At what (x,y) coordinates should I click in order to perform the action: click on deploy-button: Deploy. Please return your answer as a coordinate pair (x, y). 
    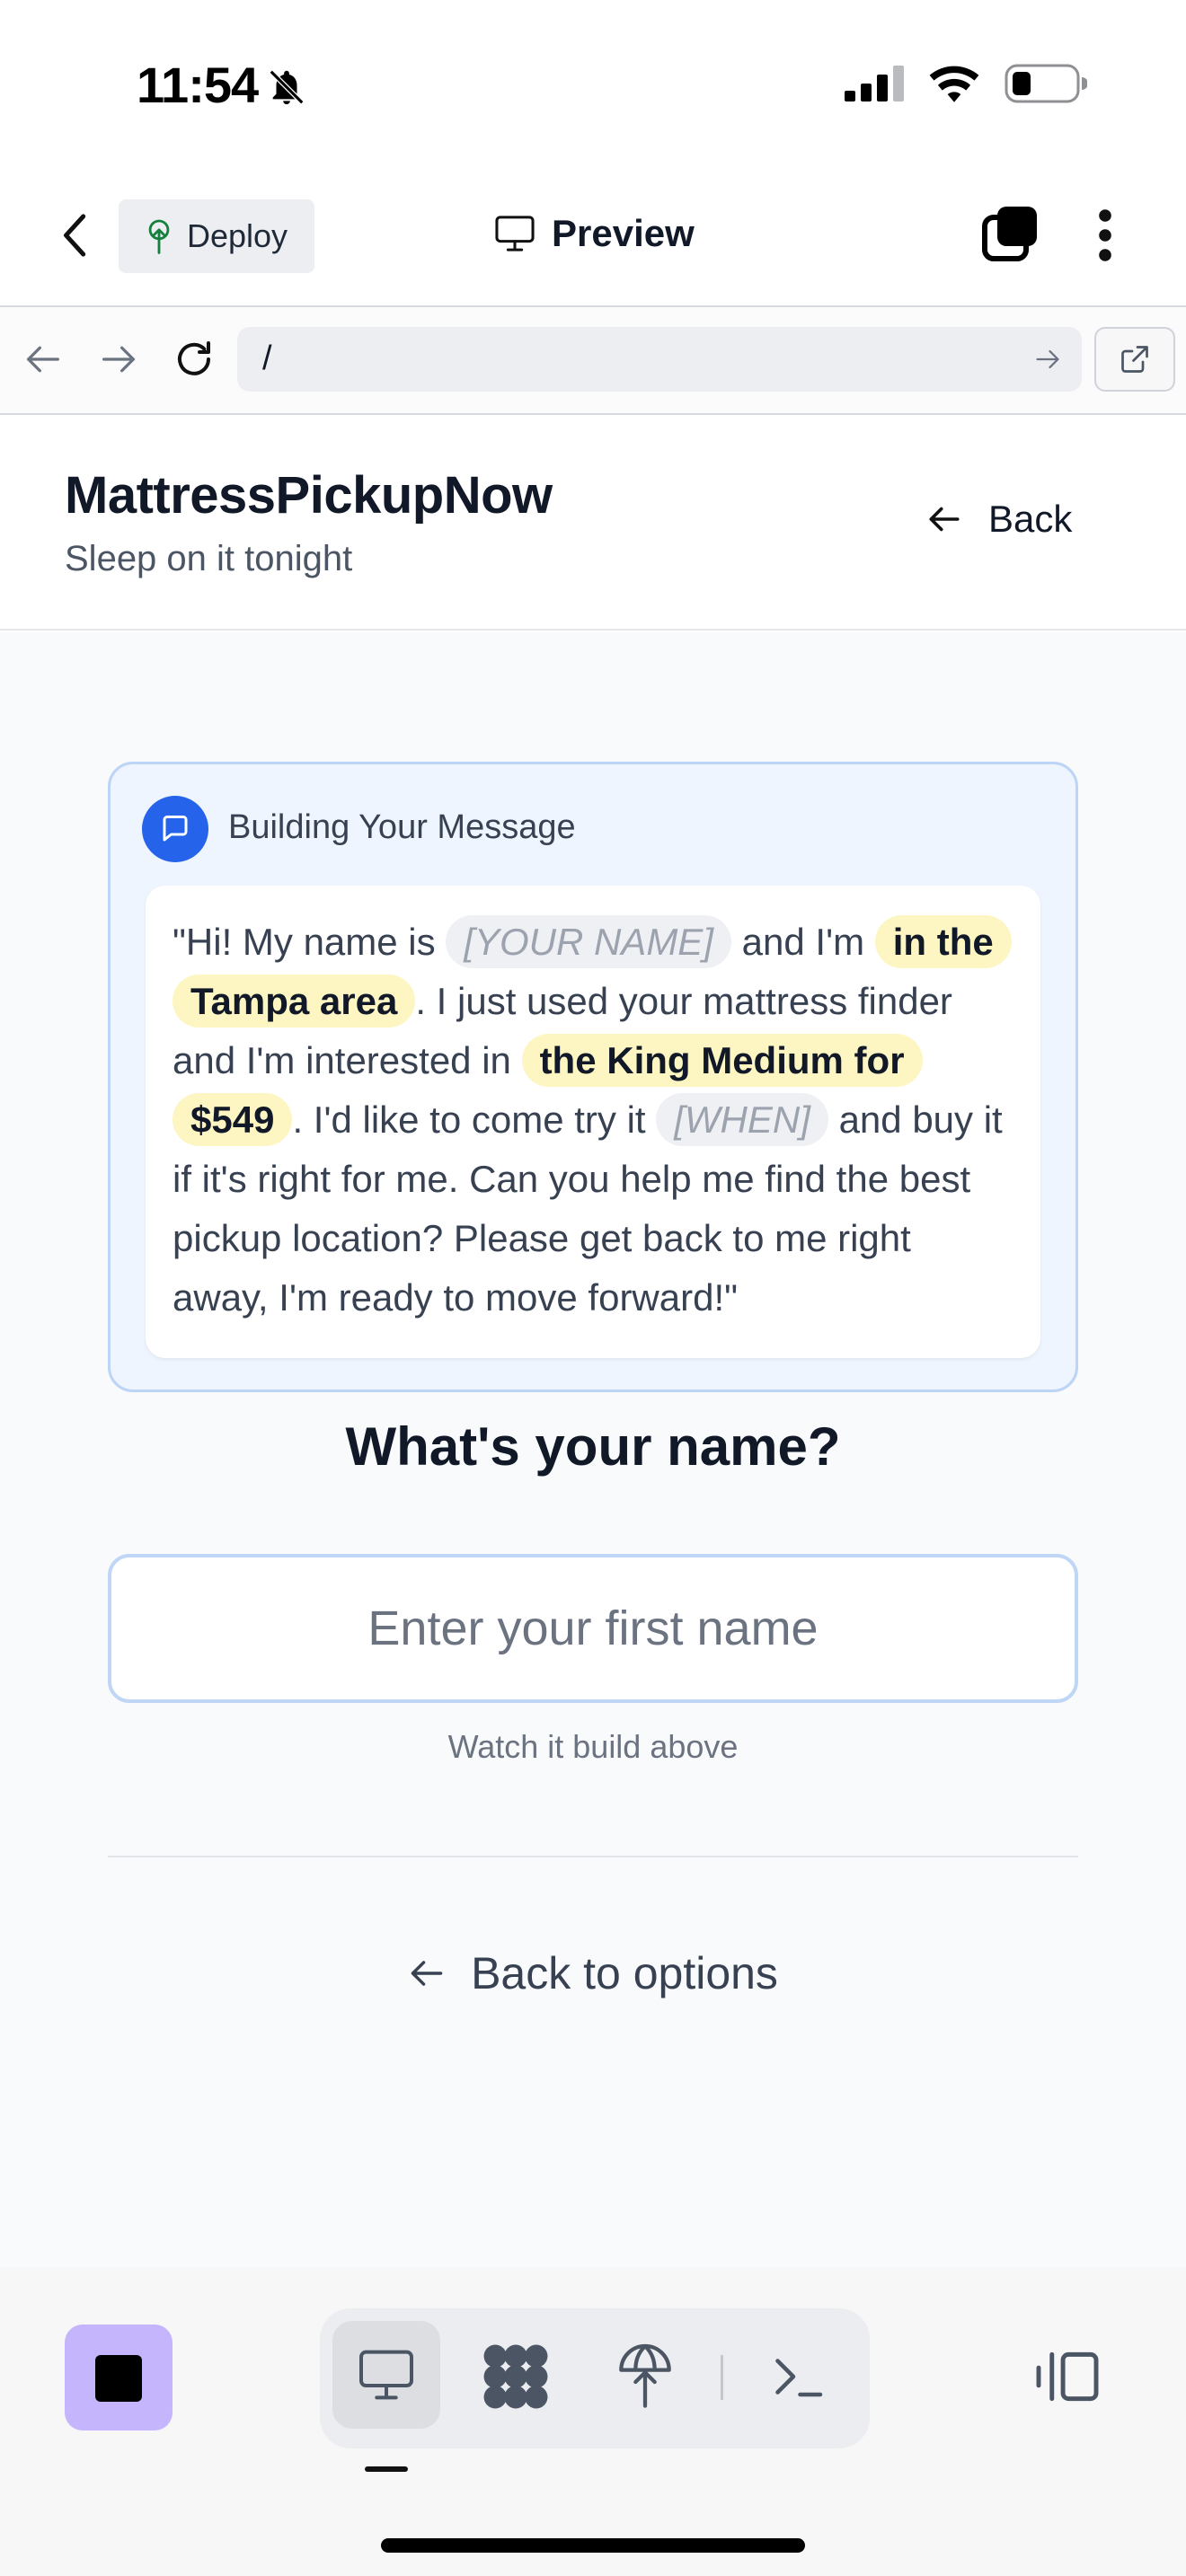
    Looking at the image, I should click on (217, 236).